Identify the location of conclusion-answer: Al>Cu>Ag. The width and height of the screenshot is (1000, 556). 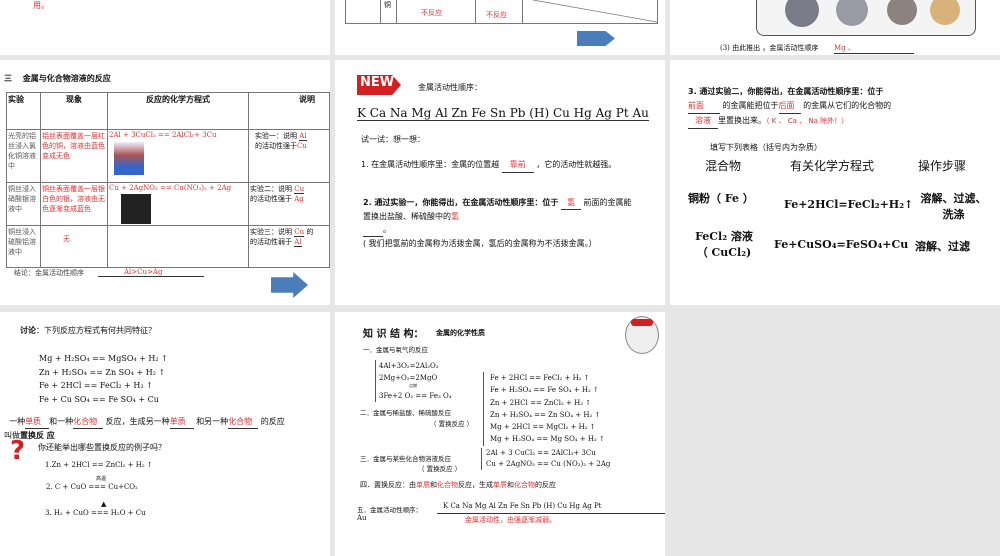
(151, 272).